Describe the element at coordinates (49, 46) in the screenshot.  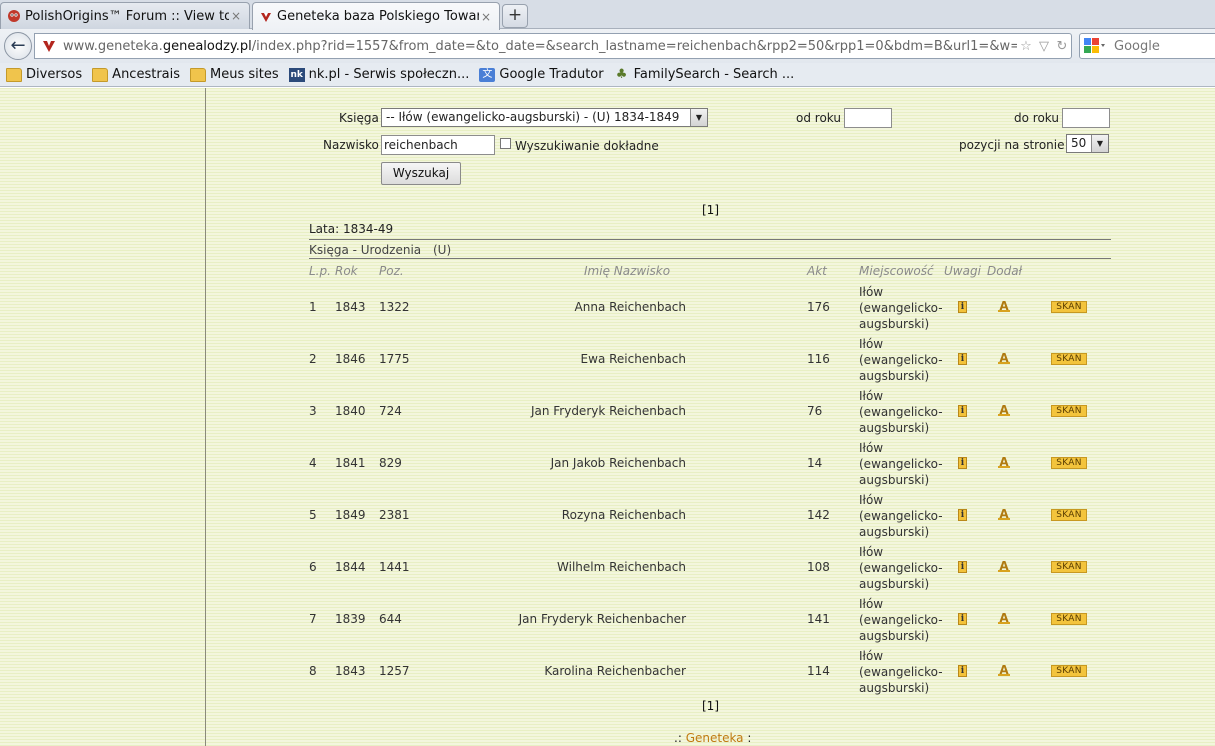
I see `site-identity-icon` at that location.